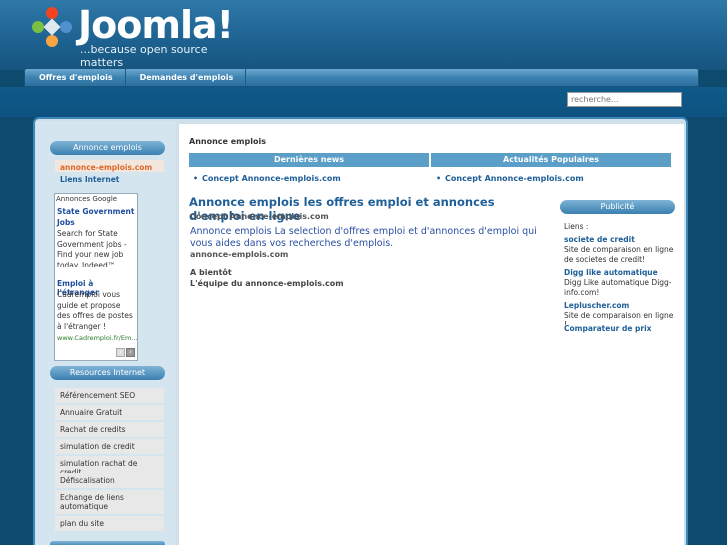  I want to click on pub-link-lepluscher: Lepluscher.com, so click(596, 305).